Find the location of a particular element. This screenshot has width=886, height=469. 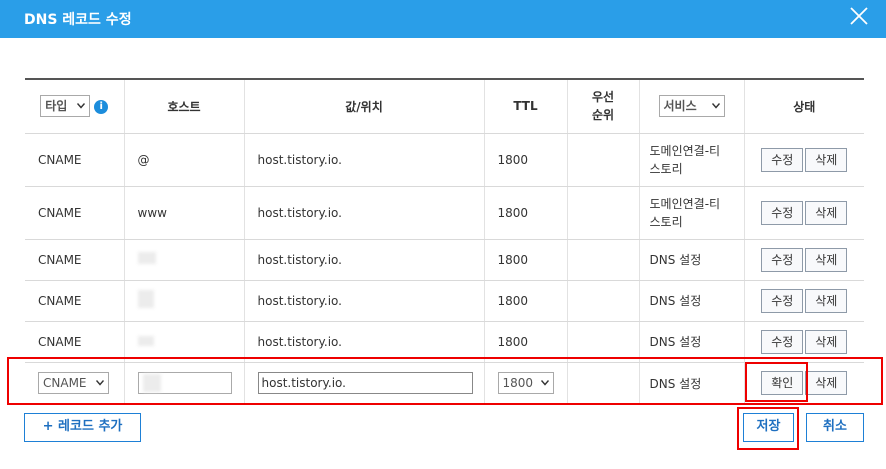

type-header: 타입 i is located at coordinates (75, 106).